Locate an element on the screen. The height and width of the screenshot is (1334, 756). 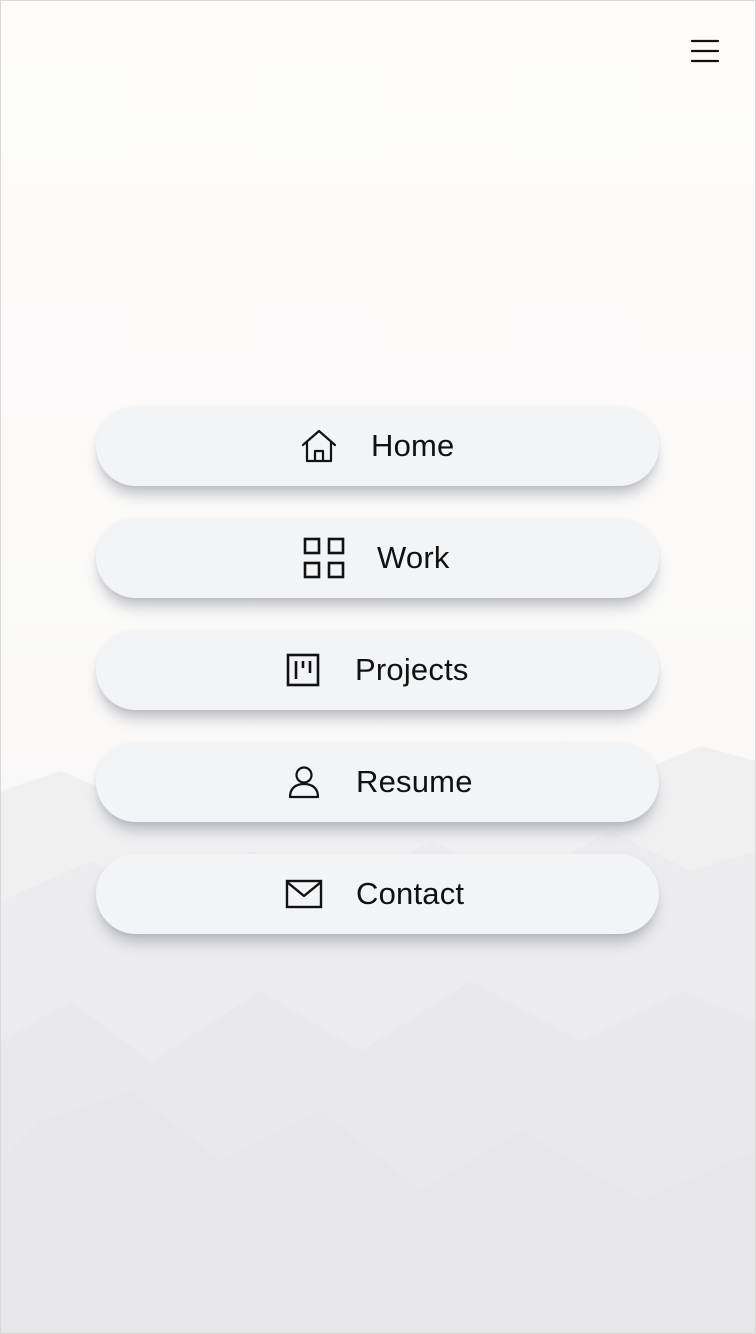
nav-work-label: Work is located at coordinates (413, 557).